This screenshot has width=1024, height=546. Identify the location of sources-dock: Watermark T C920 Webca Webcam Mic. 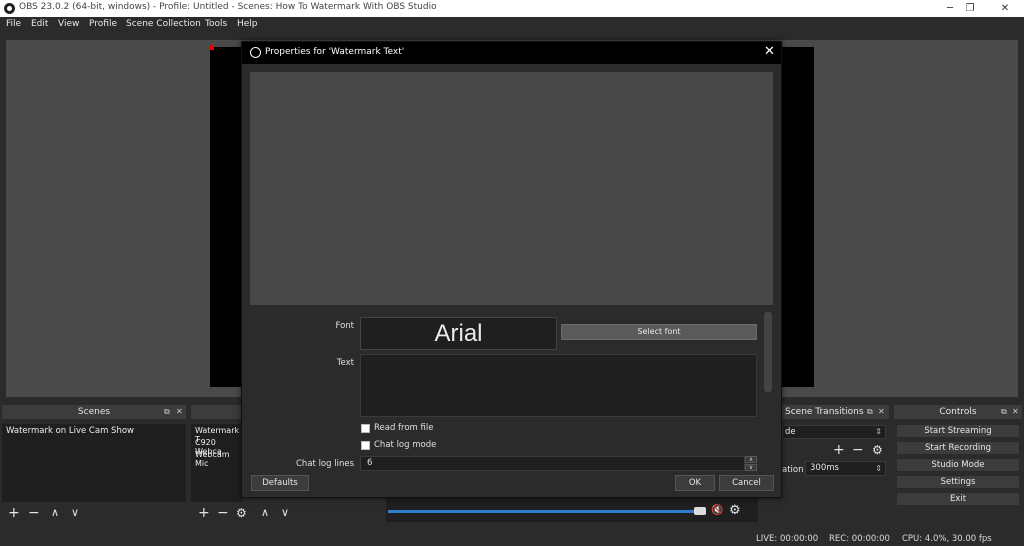
(217, 453).